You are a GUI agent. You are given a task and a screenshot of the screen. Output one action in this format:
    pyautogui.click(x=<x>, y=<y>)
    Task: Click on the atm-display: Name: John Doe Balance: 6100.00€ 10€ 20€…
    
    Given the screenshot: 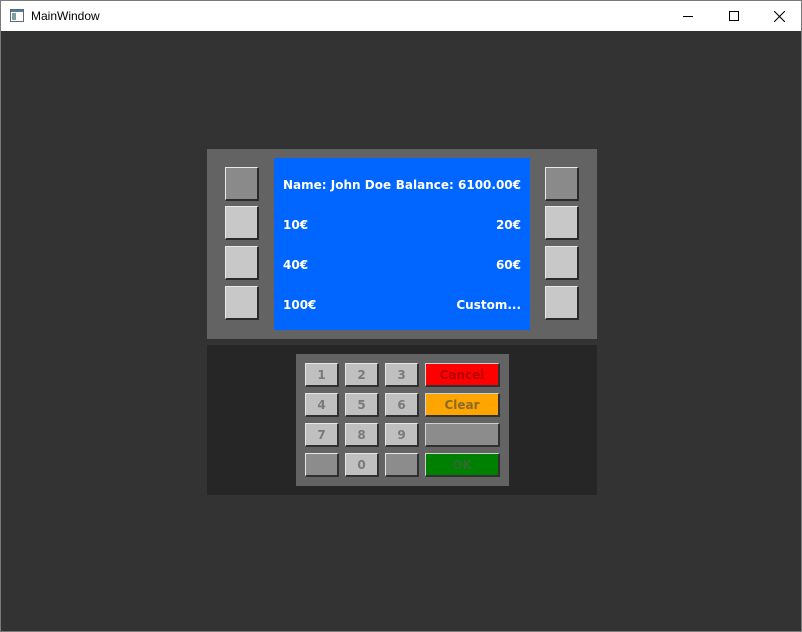 What is the action you would take?
    pyautogui.click(x=402, y=244)
    